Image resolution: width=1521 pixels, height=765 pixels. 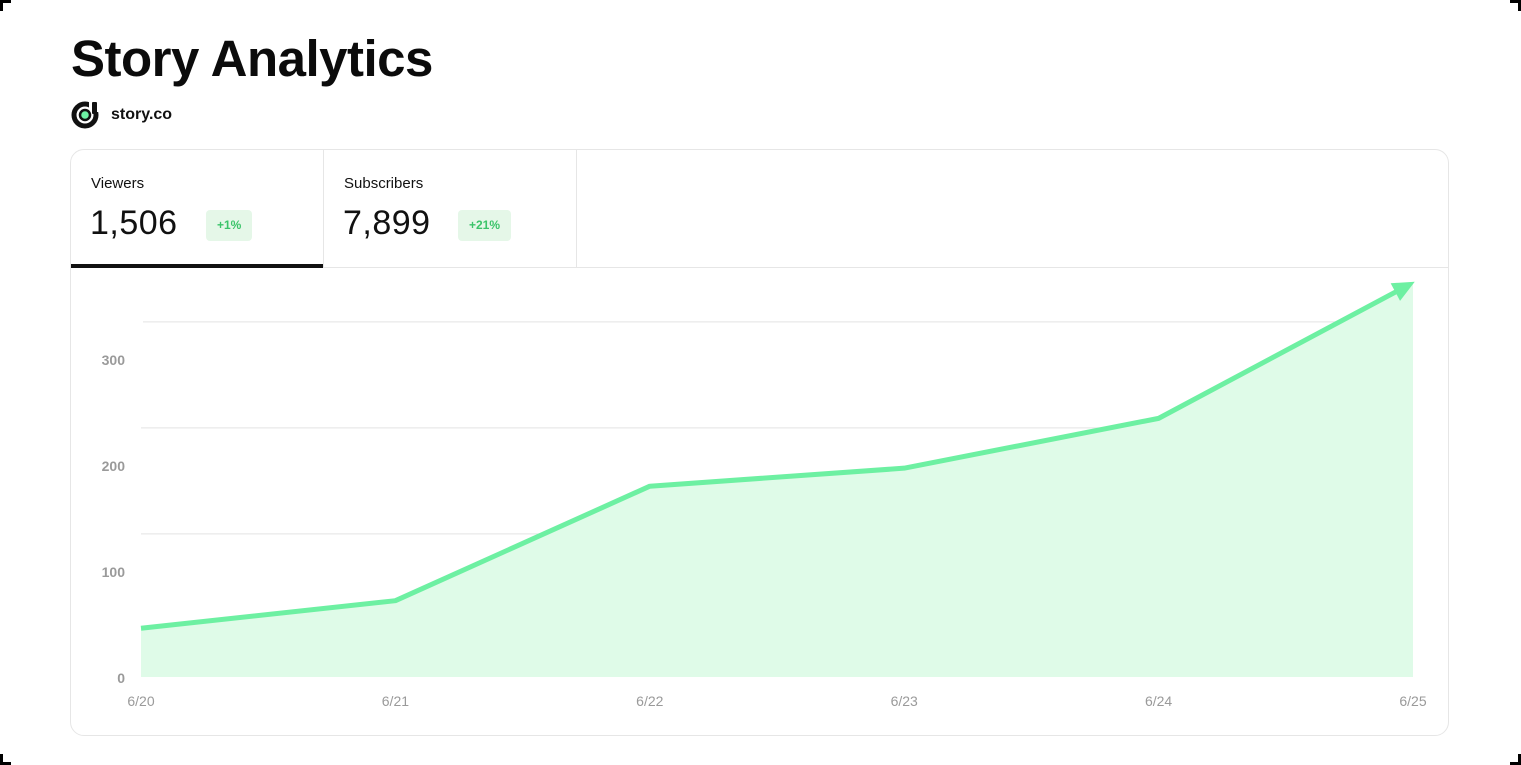 What do you see at coordinates (114, 466) in the screenshot?
I see `y-tick-label: 200` at bounding box center [114, 466].